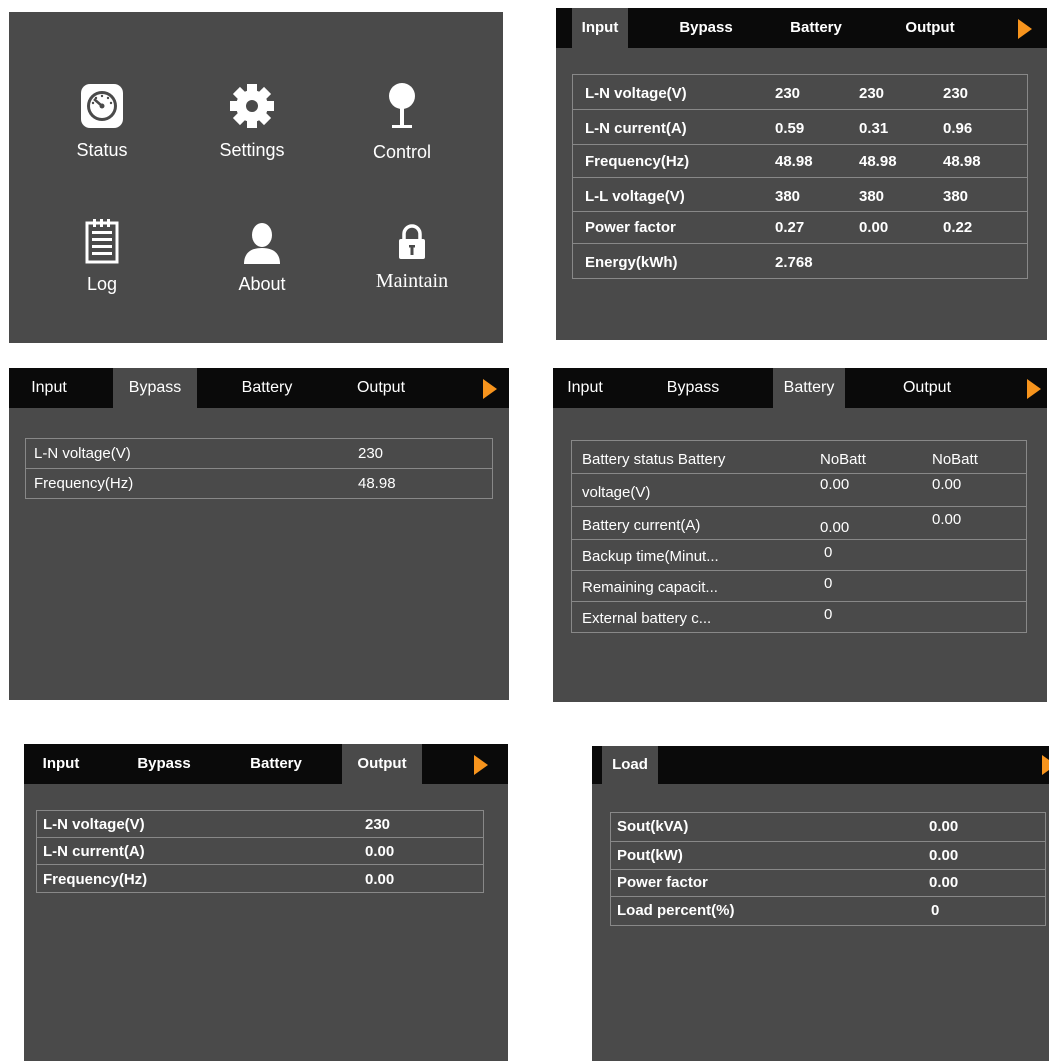  Describe the element at coordinates (412, 241) in the screenshot. I see `lock-icon` at that location.